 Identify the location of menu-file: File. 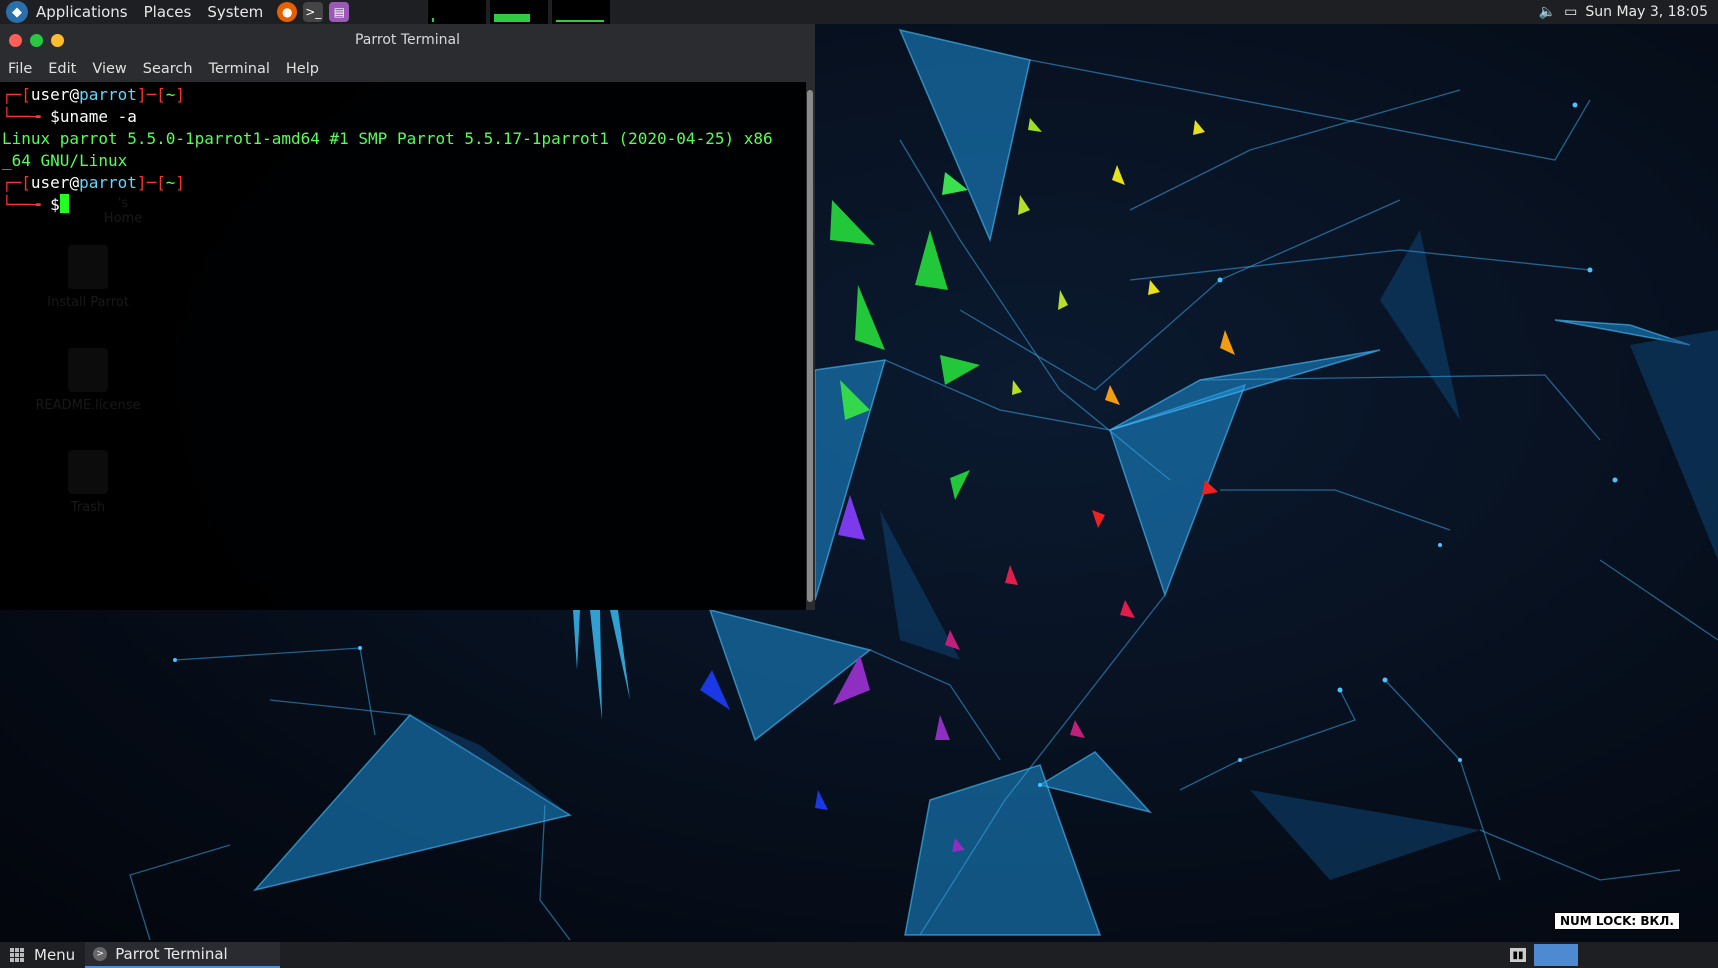
(20, 69).